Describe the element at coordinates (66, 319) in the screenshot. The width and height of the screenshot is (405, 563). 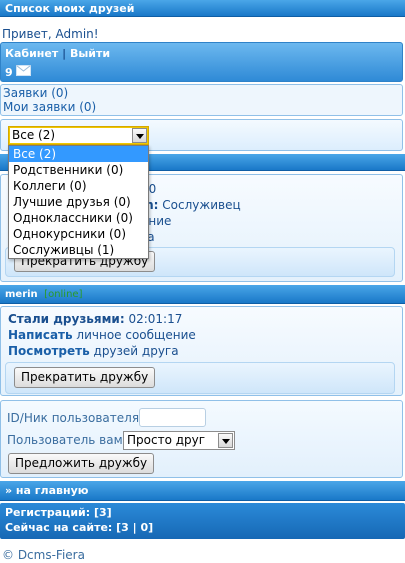
I see `since-label: Стали друзьями:` at that location.